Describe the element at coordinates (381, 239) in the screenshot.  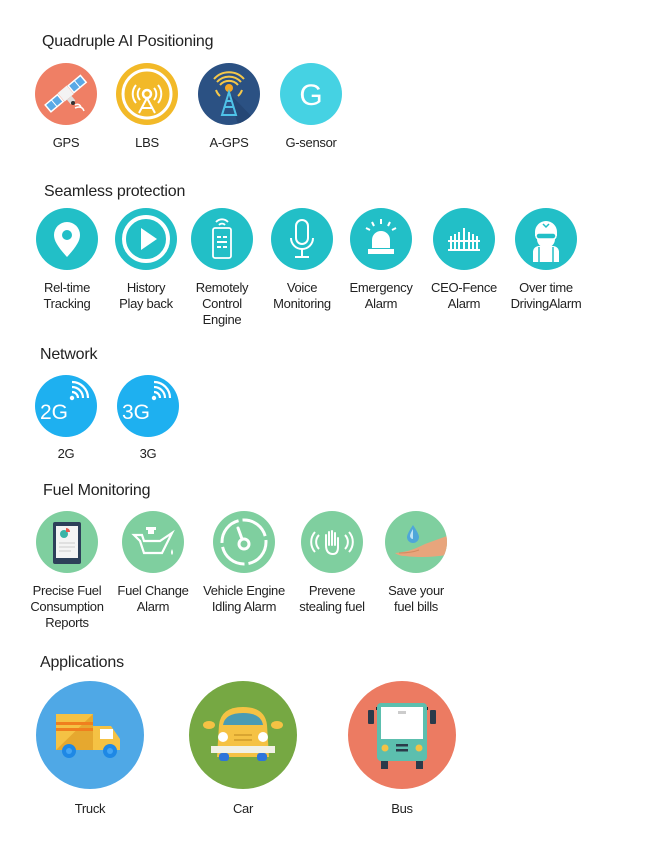
I see `siren-icon` at that location.